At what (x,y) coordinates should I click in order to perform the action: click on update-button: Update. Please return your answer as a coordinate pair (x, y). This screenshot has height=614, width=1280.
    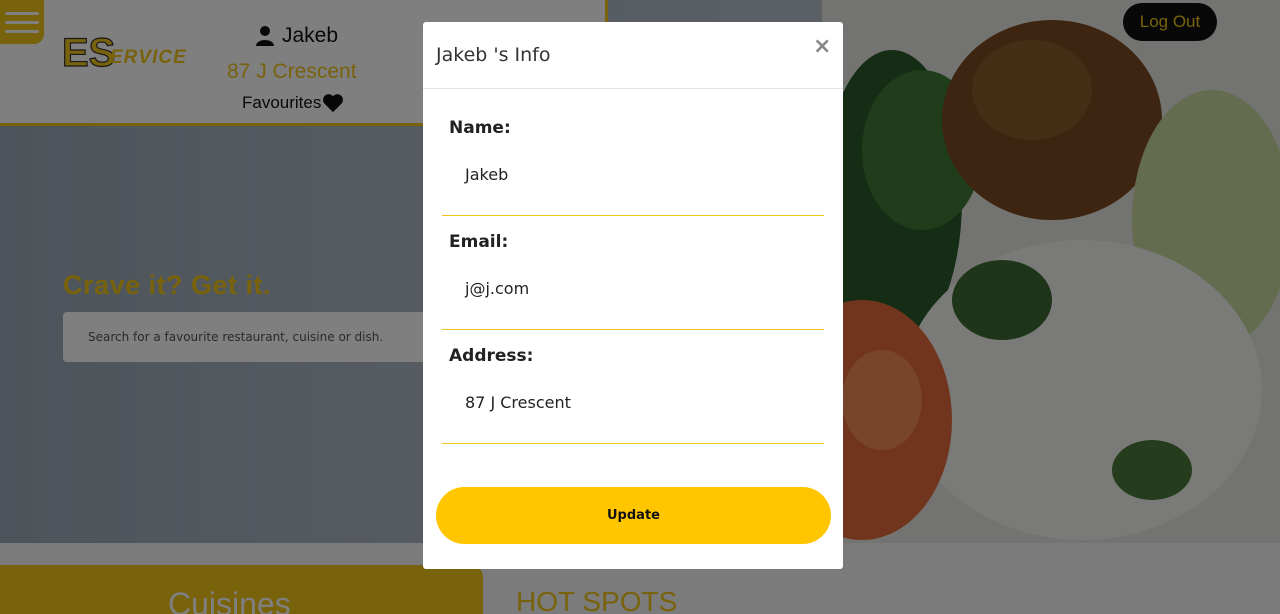
    Looking at the image, I should click on (633, 515).